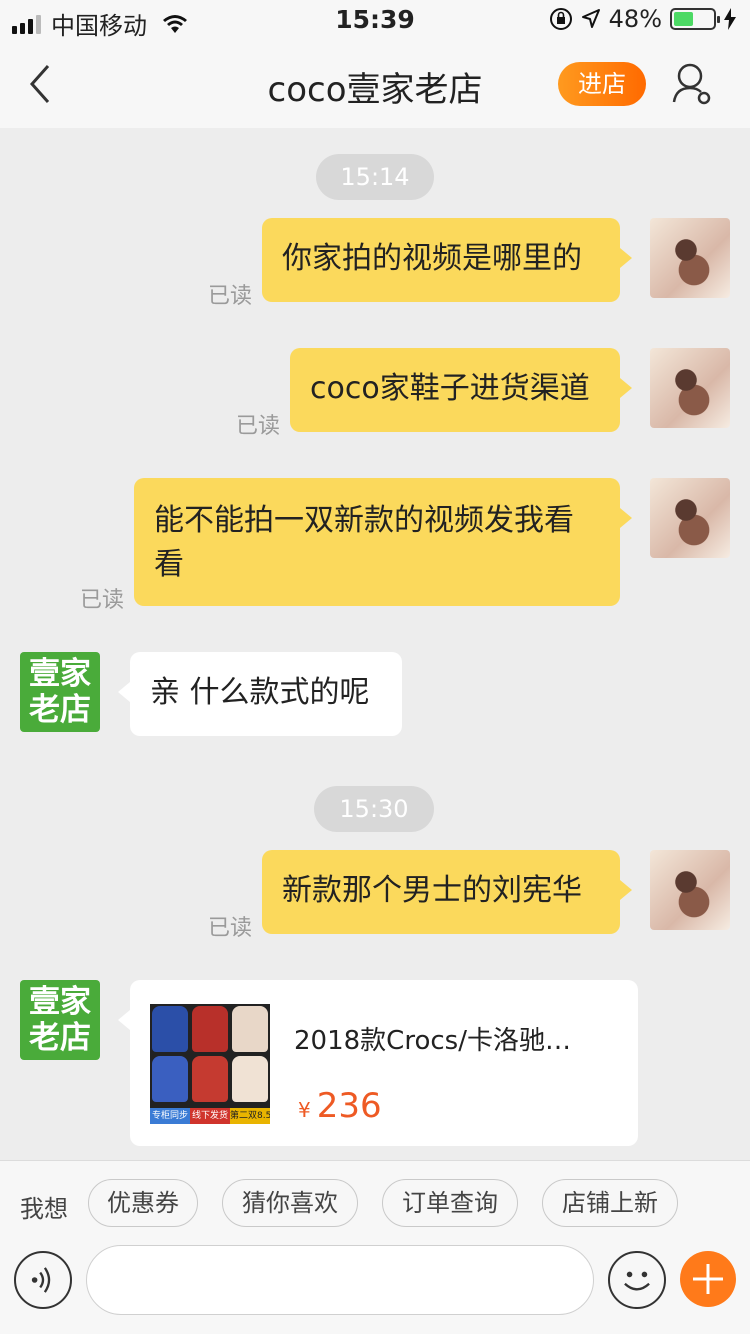 The image size is (750, 1334). Describe the element at coordinates (695, 19) in the screenshot. I see `battery-icon` at that location.